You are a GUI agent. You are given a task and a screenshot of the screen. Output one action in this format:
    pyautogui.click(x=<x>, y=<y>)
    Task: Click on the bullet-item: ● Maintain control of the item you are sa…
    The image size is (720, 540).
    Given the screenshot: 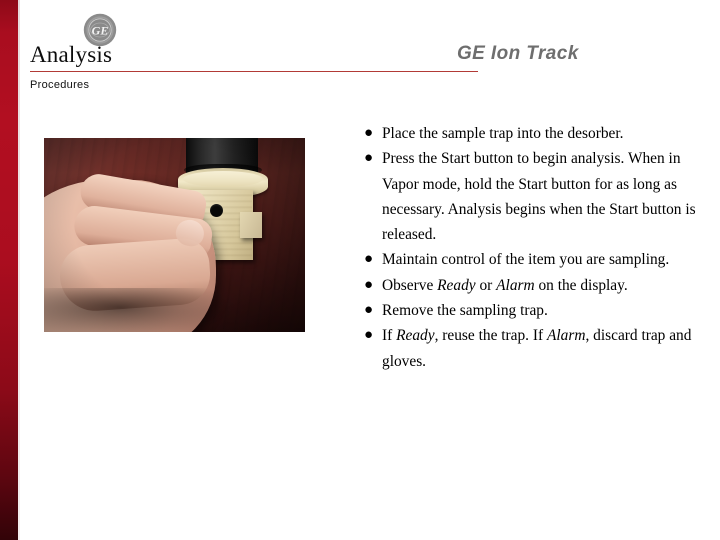 What is the action you would take?
    pyautogui.click(x=538, y=259)
    